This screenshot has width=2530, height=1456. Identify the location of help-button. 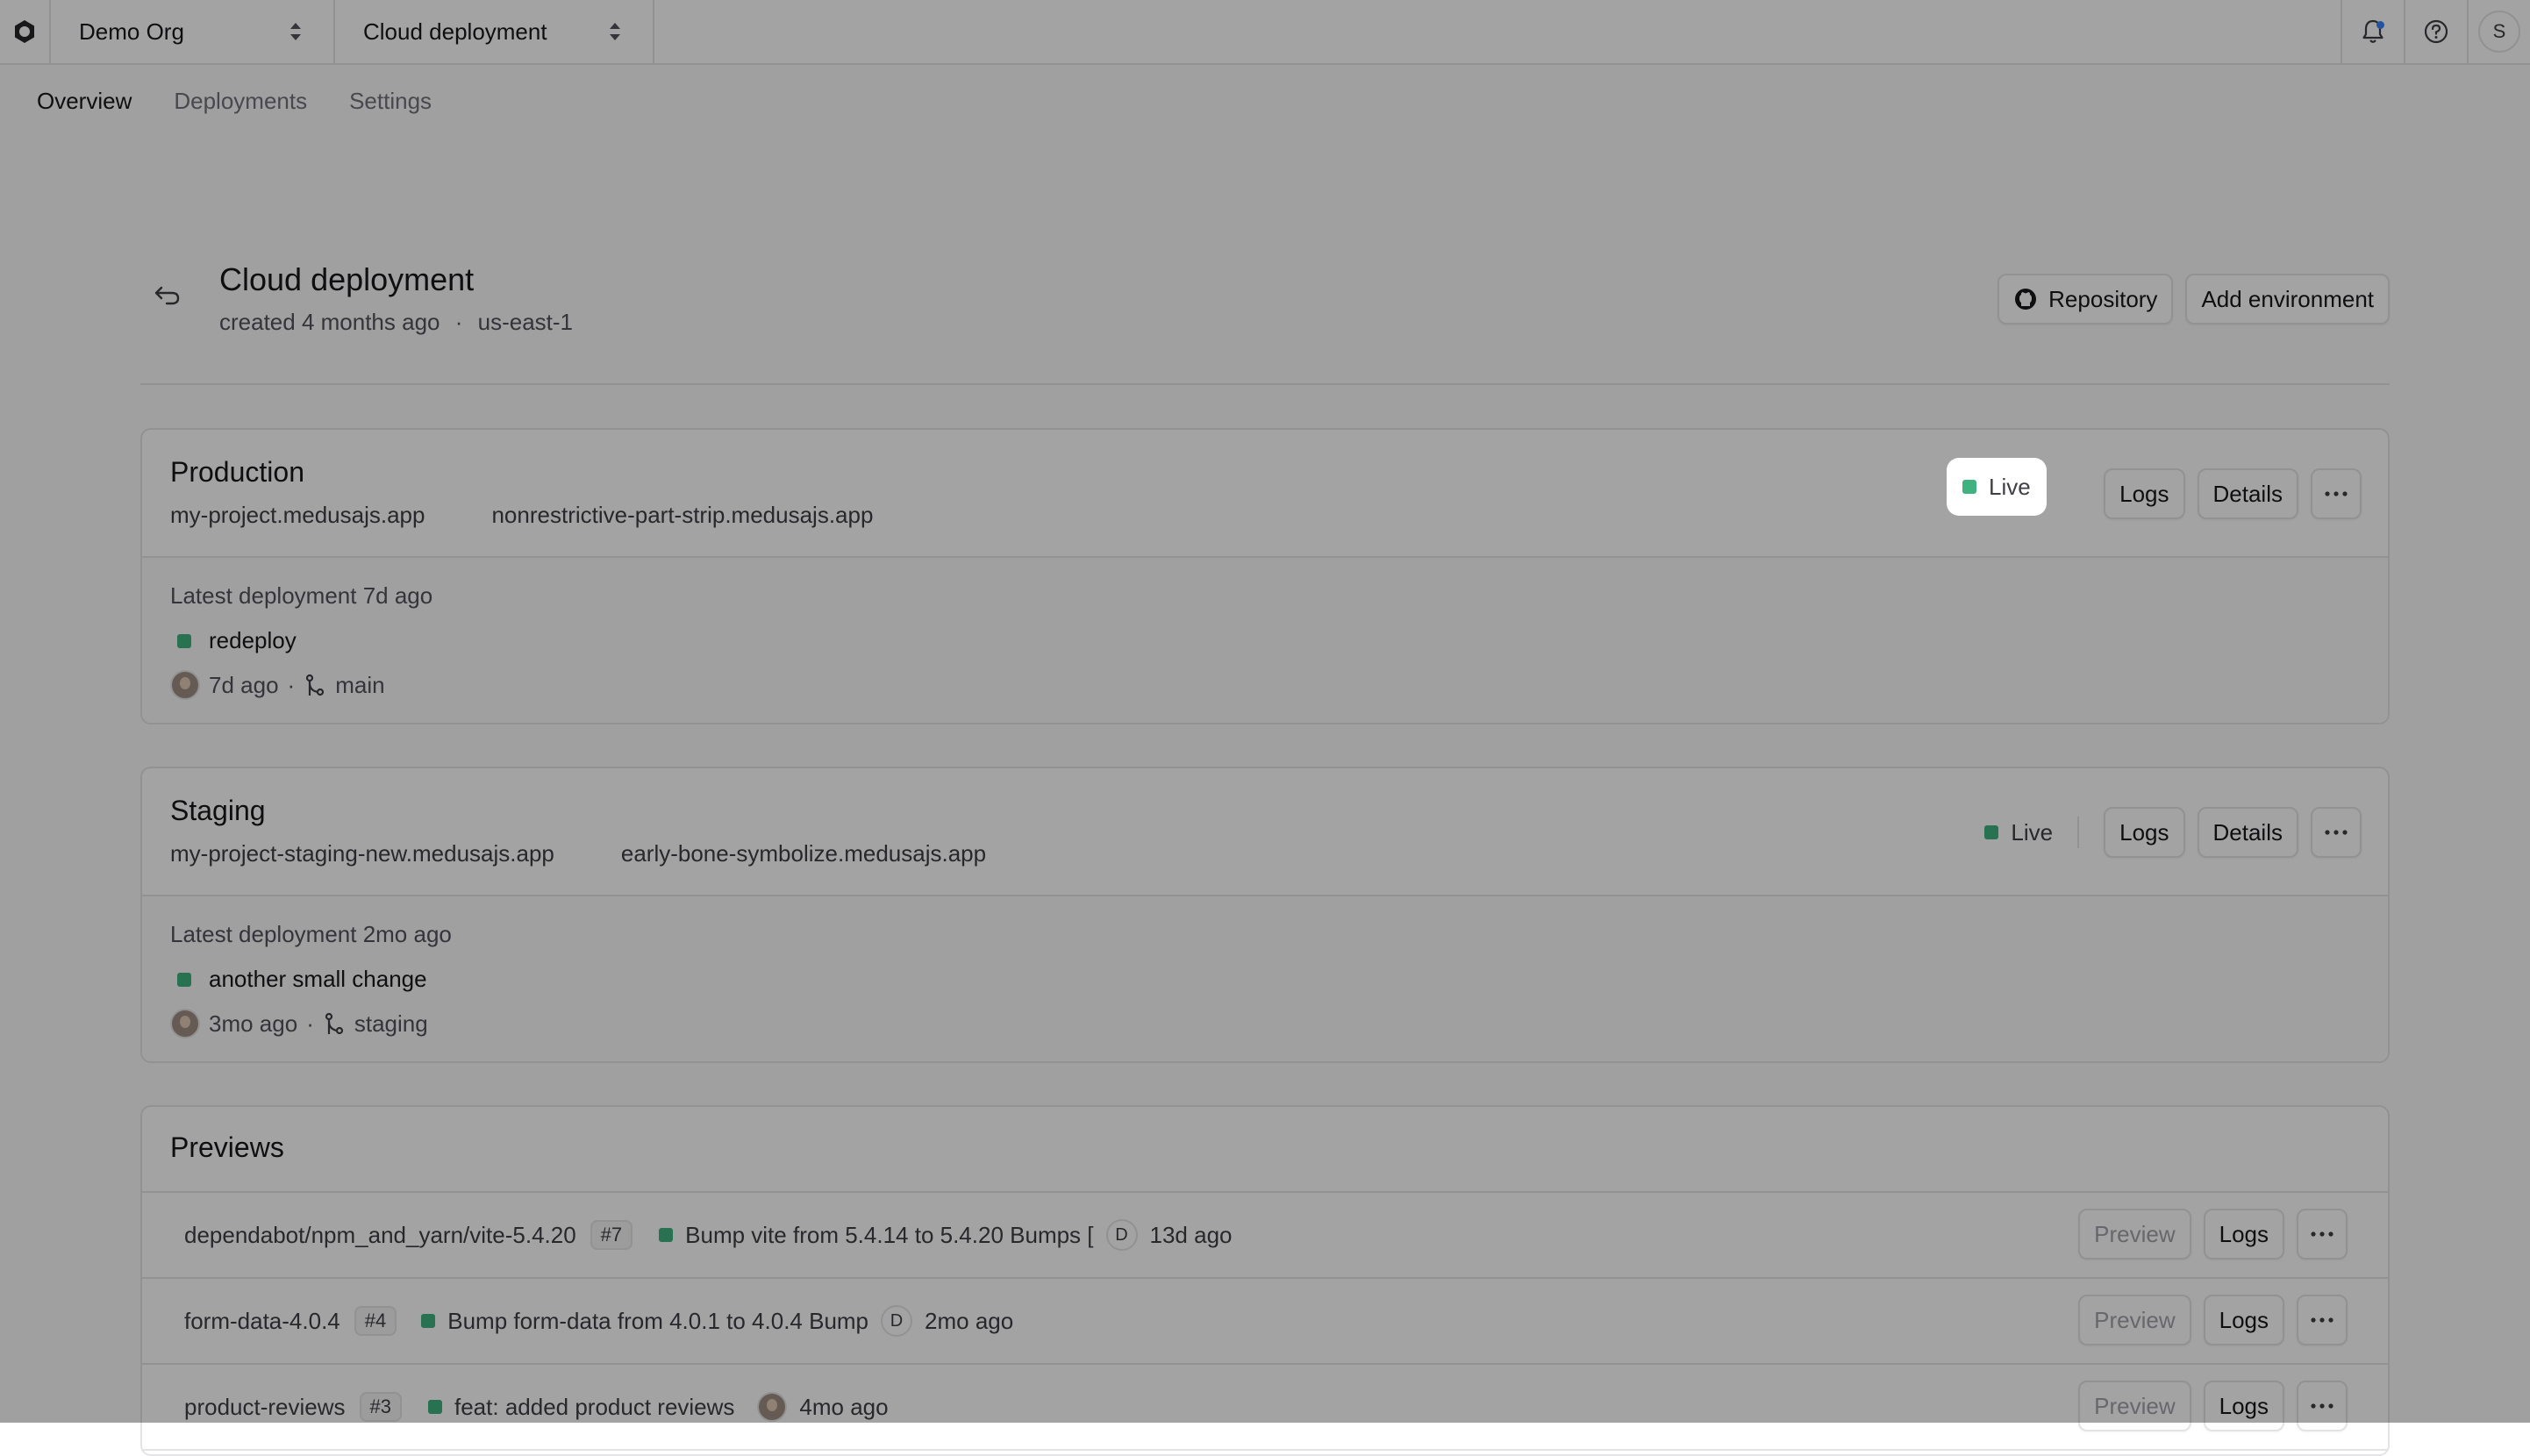
(2436, 31).